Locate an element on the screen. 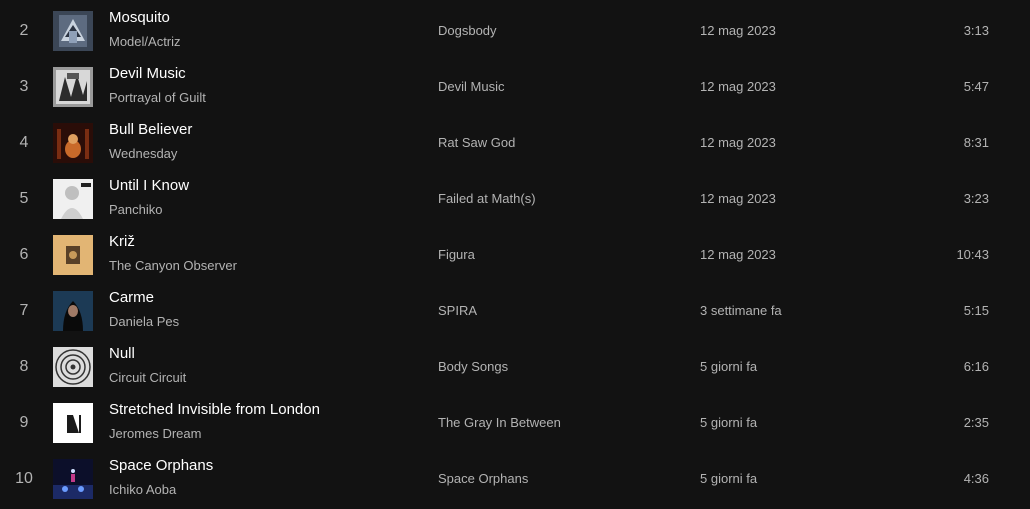 This screenshot has height=509, width=1030. track-title: Null is located at coordinates (122, 353).